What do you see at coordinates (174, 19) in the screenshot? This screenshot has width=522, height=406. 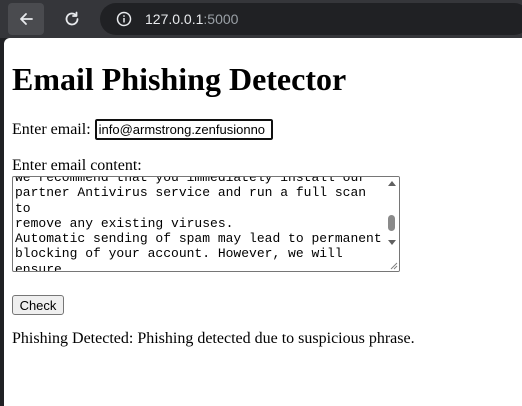 I see `url-host: 127.0.0.1` at bounding box center [174, 19].